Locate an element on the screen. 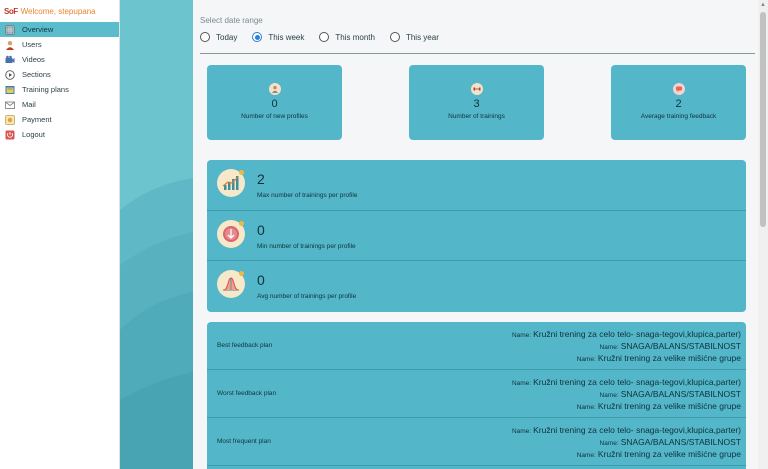  sidebar-item-users: Users is located at coordinates (59, 44).